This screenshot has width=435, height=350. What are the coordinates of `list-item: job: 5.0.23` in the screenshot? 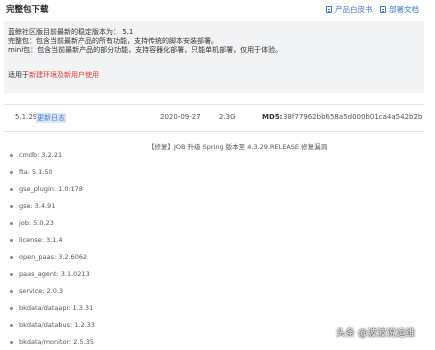 It's located at (32, 223).